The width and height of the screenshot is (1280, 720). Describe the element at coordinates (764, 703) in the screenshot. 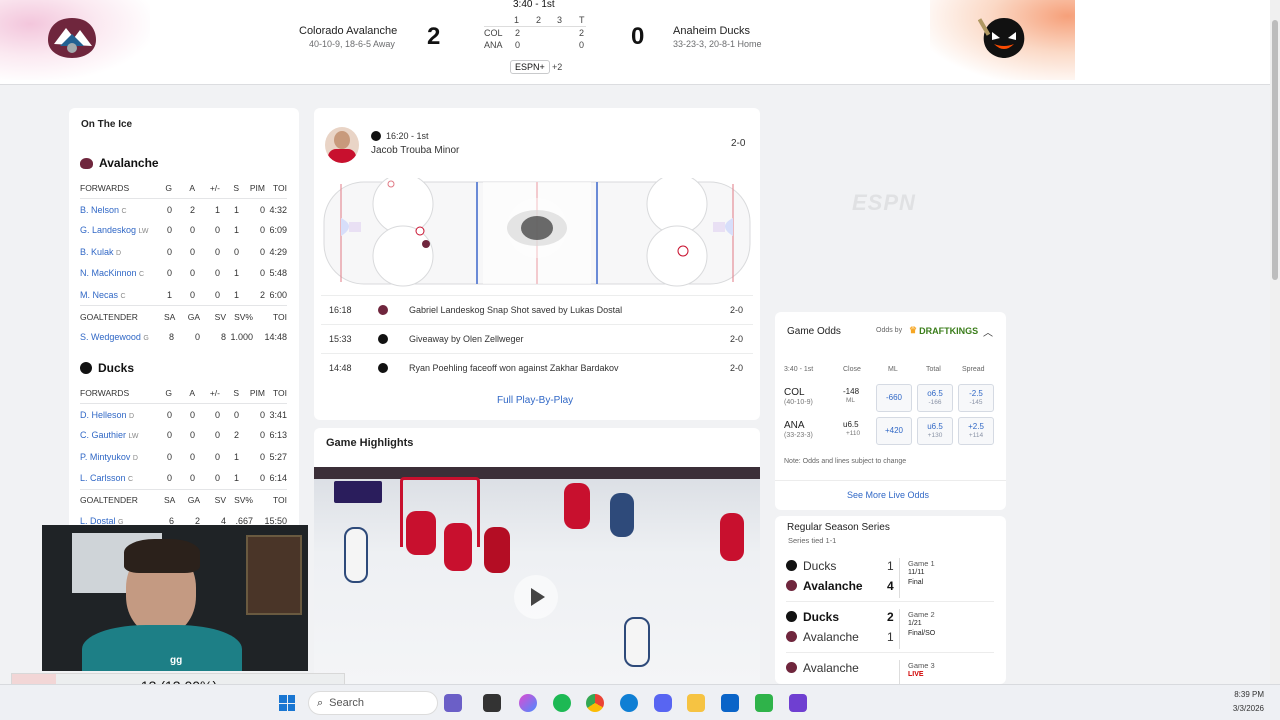

I see `app-icon` at that location.